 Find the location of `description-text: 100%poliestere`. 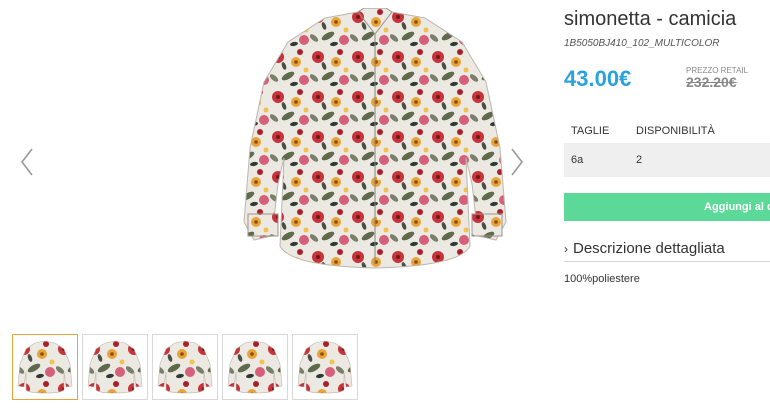

description-text: 100%poliestere is located at coordinates (602, 279).